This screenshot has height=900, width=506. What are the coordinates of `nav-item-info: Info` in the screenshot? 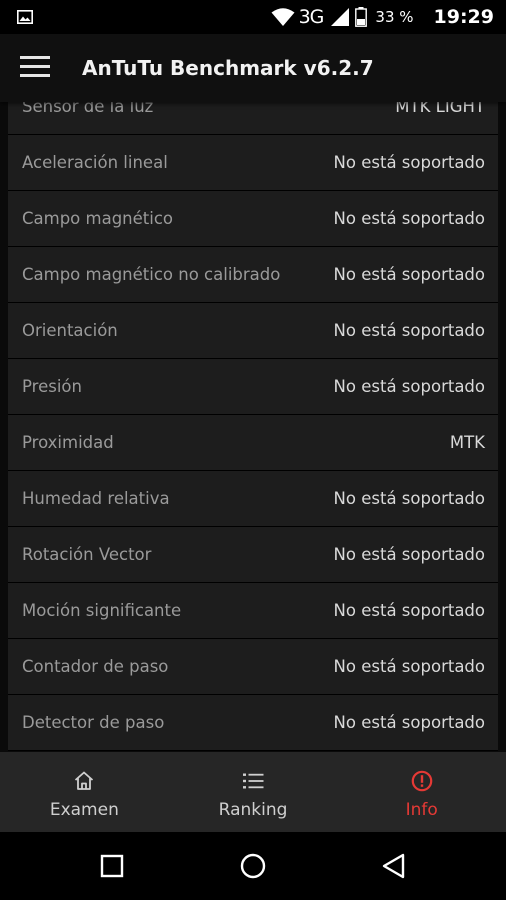 It's located at (421, 792).